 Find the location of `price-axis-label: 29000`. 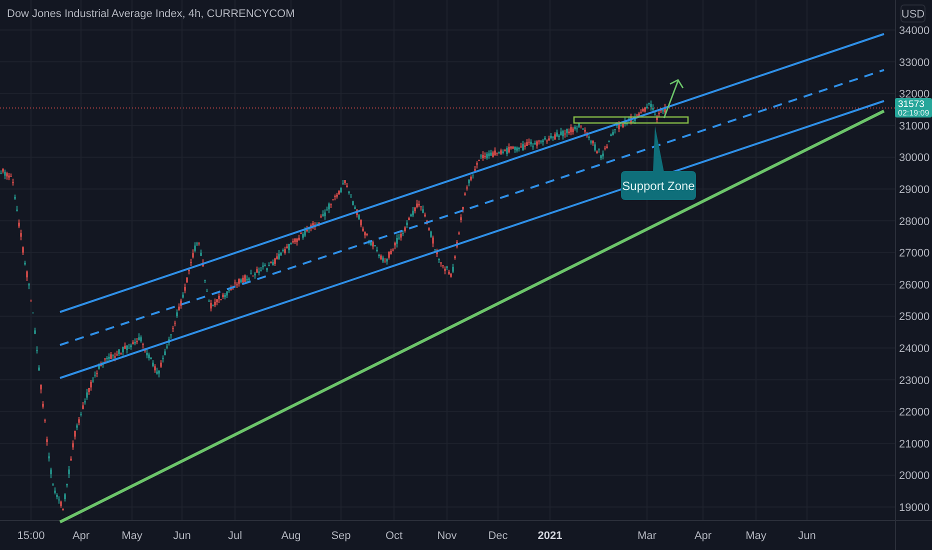

price-axis-label: 29000 is located at coordinates (914, 190).